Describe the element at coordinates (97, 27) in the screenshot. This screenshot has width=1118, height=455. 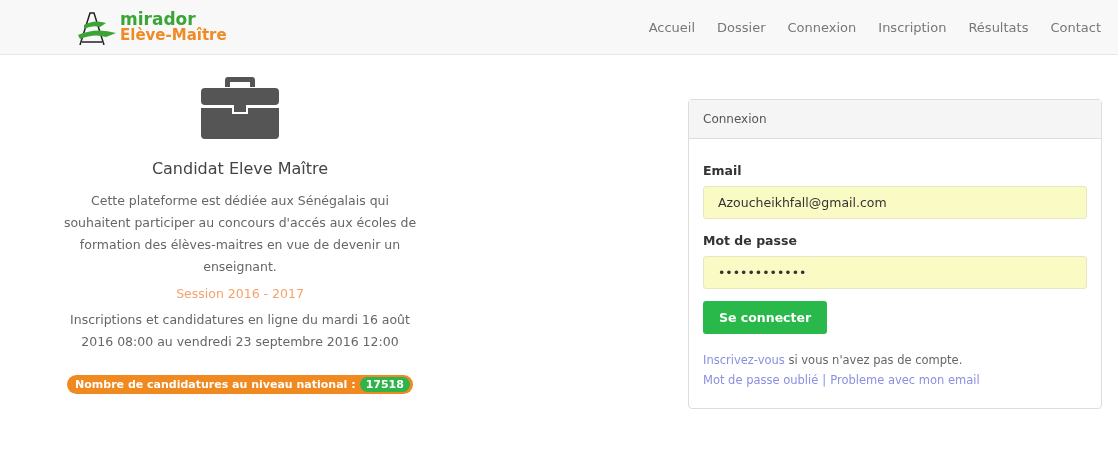
I see `tree-logo-icon` at that location.